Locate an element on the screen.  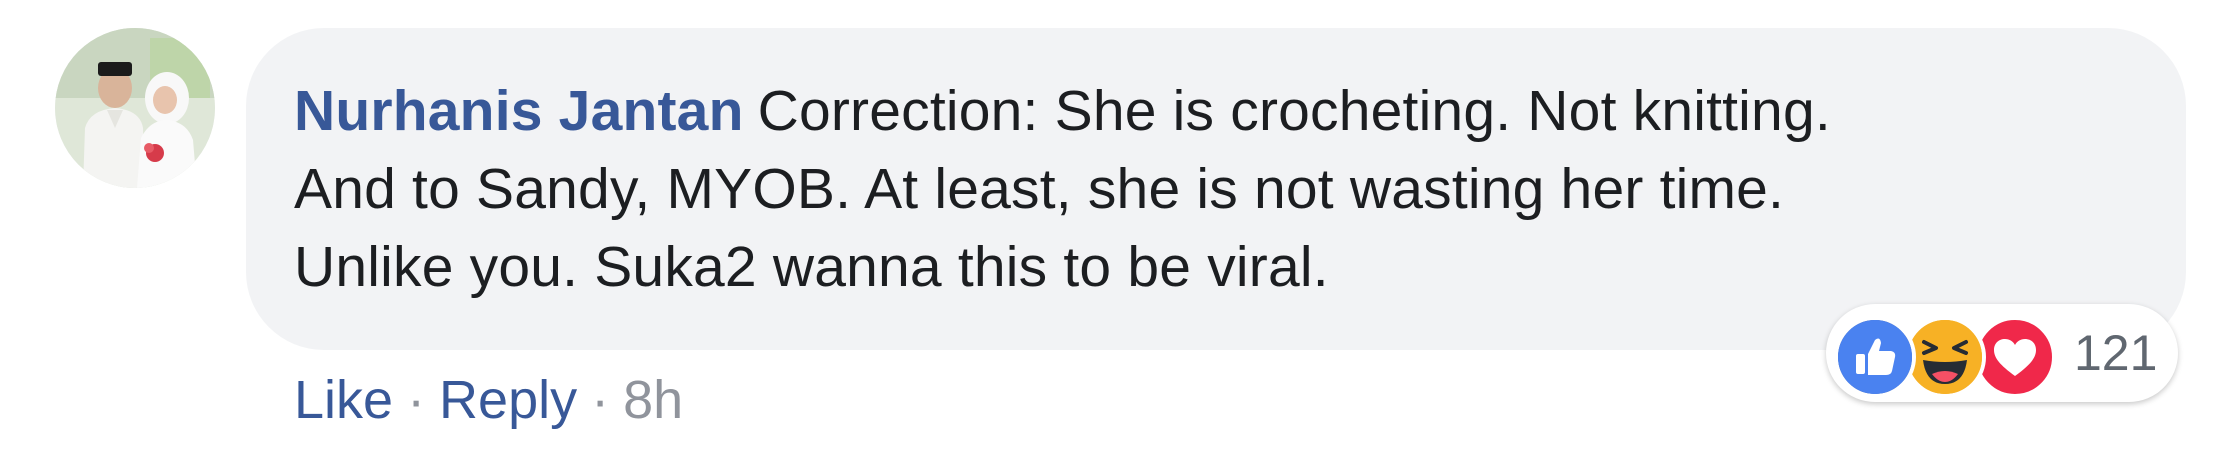
reaction-count: 121 is located at coordinates (2116, 353).